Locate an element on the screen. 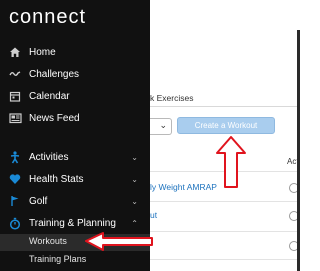 The height and width of the screenshot is (271, 320). sidebar-item-label: Calendar is located at coordinates (49, 96).